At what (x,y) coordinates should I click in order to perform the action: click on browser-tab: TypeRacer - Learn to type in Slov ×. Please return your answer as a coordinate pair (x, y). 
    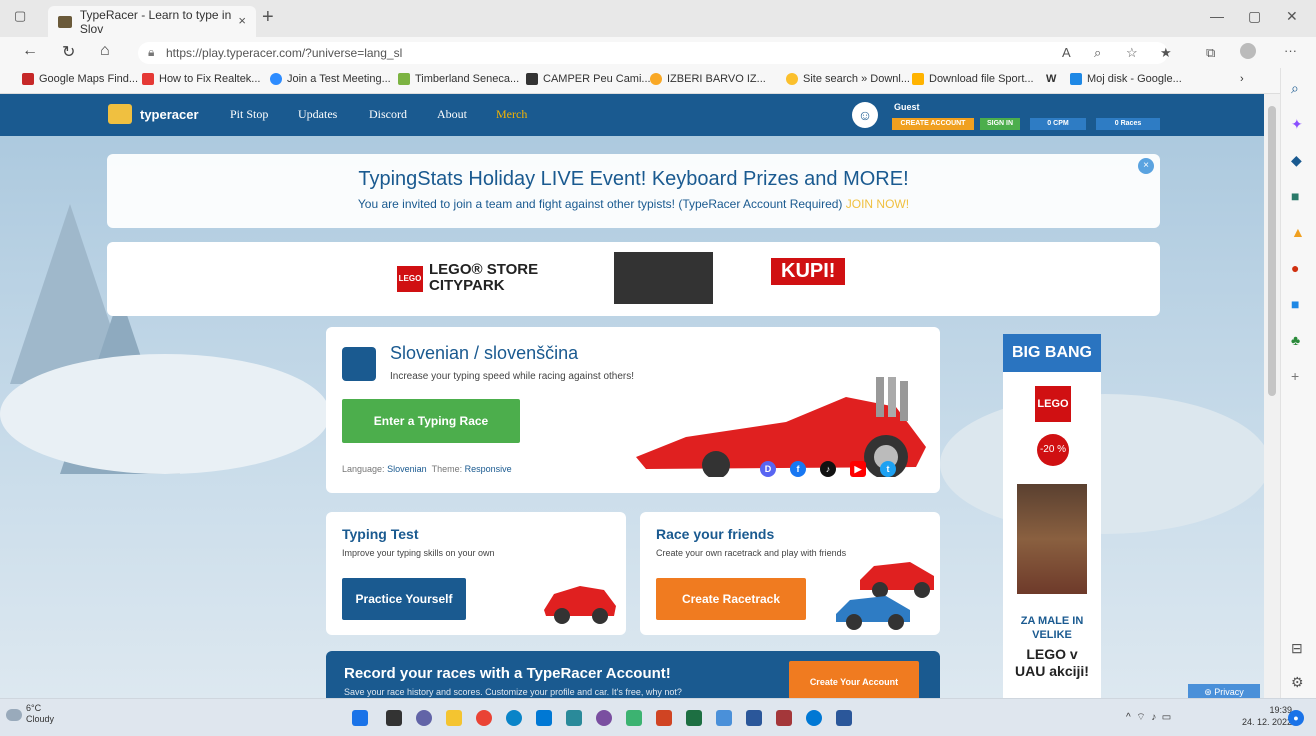
    Looking at the image, I should click on (152, 21).